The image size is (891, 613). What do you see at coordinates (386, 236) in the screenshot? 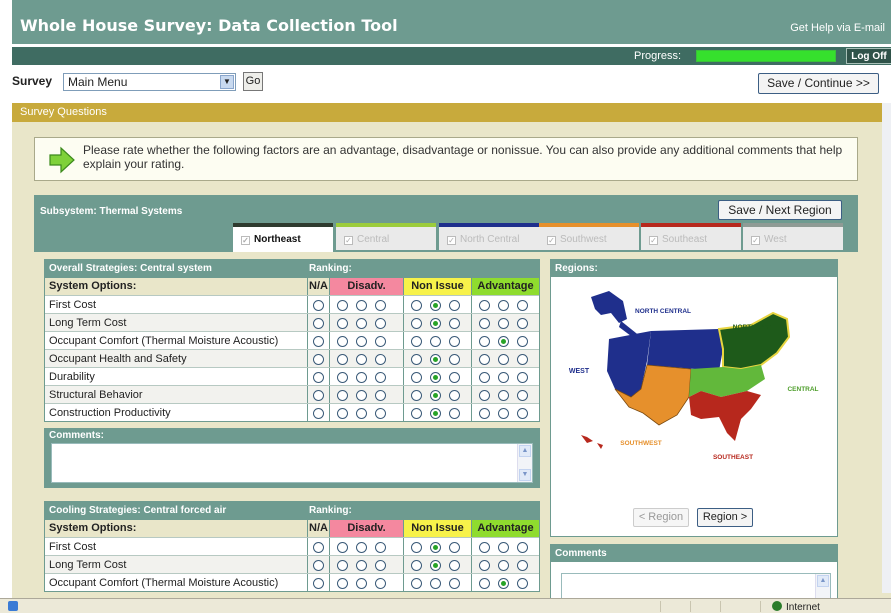
I see `tab-central: ✓ Central` at bounding box center [386, 236].